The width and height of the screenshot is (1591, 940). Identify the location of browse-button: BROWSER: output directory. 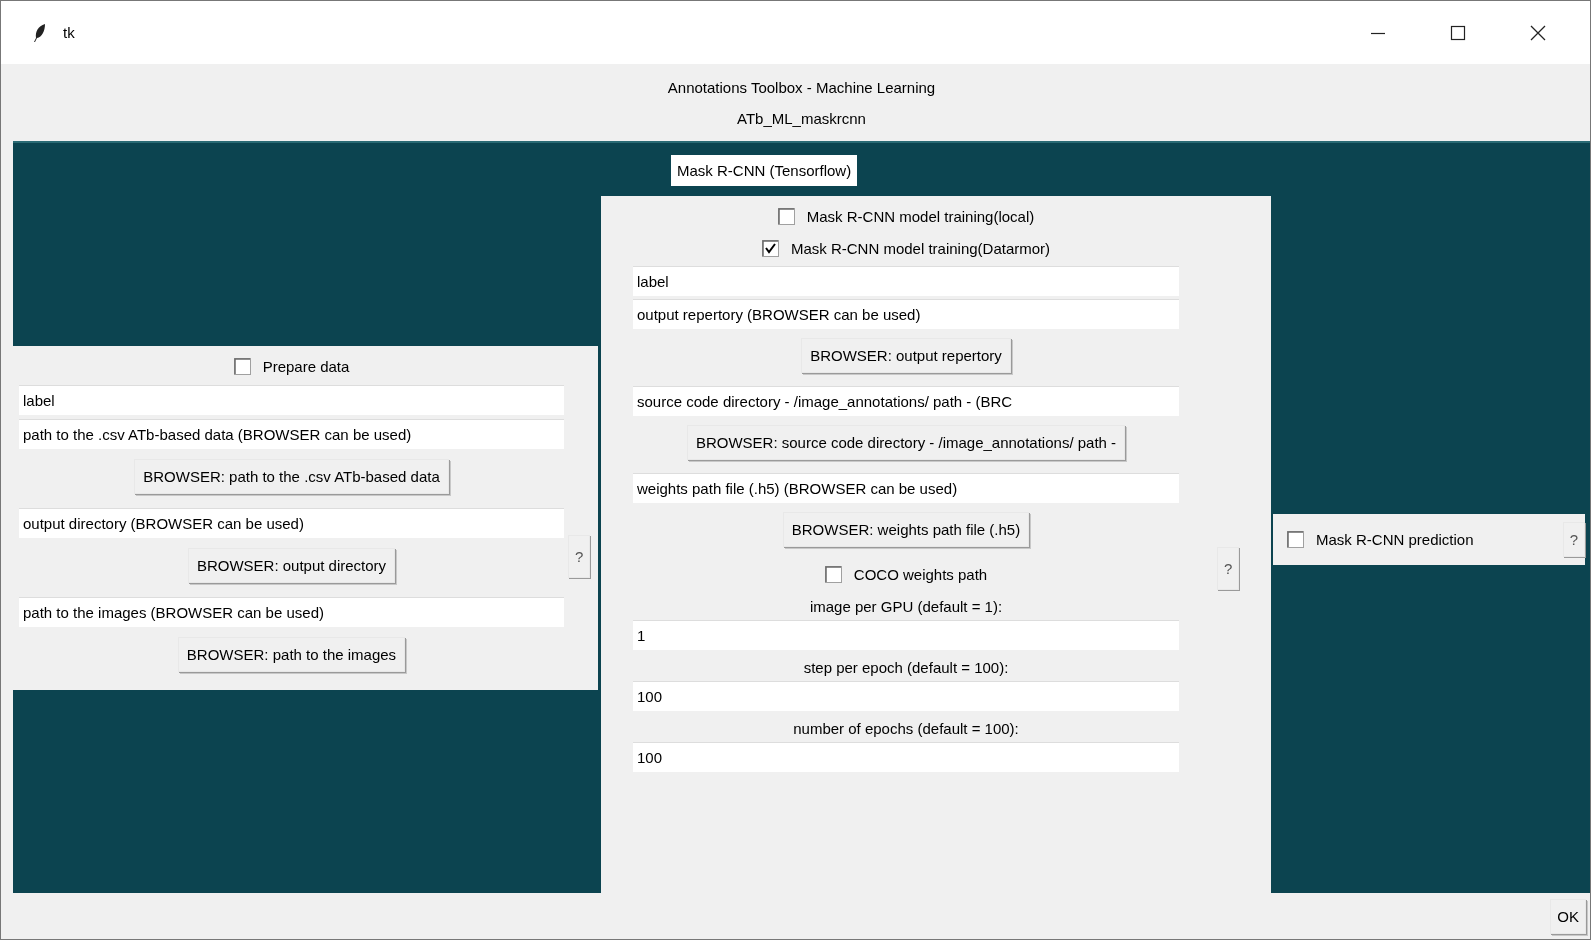
(291, 565).